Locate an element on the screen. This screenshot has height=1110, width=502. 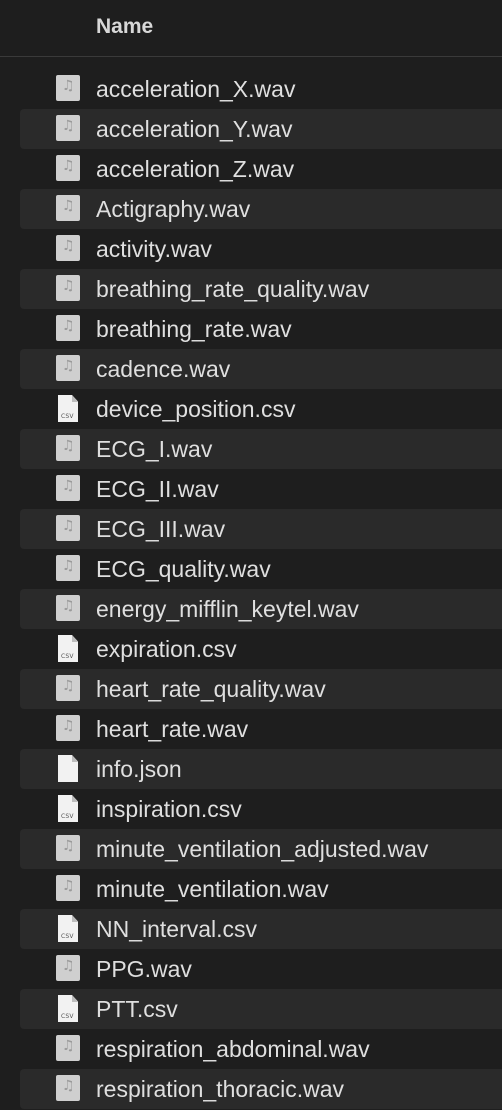
file-row: ♫ minute_ventilation_adjusted.wav is located at coordinates (261, 849).